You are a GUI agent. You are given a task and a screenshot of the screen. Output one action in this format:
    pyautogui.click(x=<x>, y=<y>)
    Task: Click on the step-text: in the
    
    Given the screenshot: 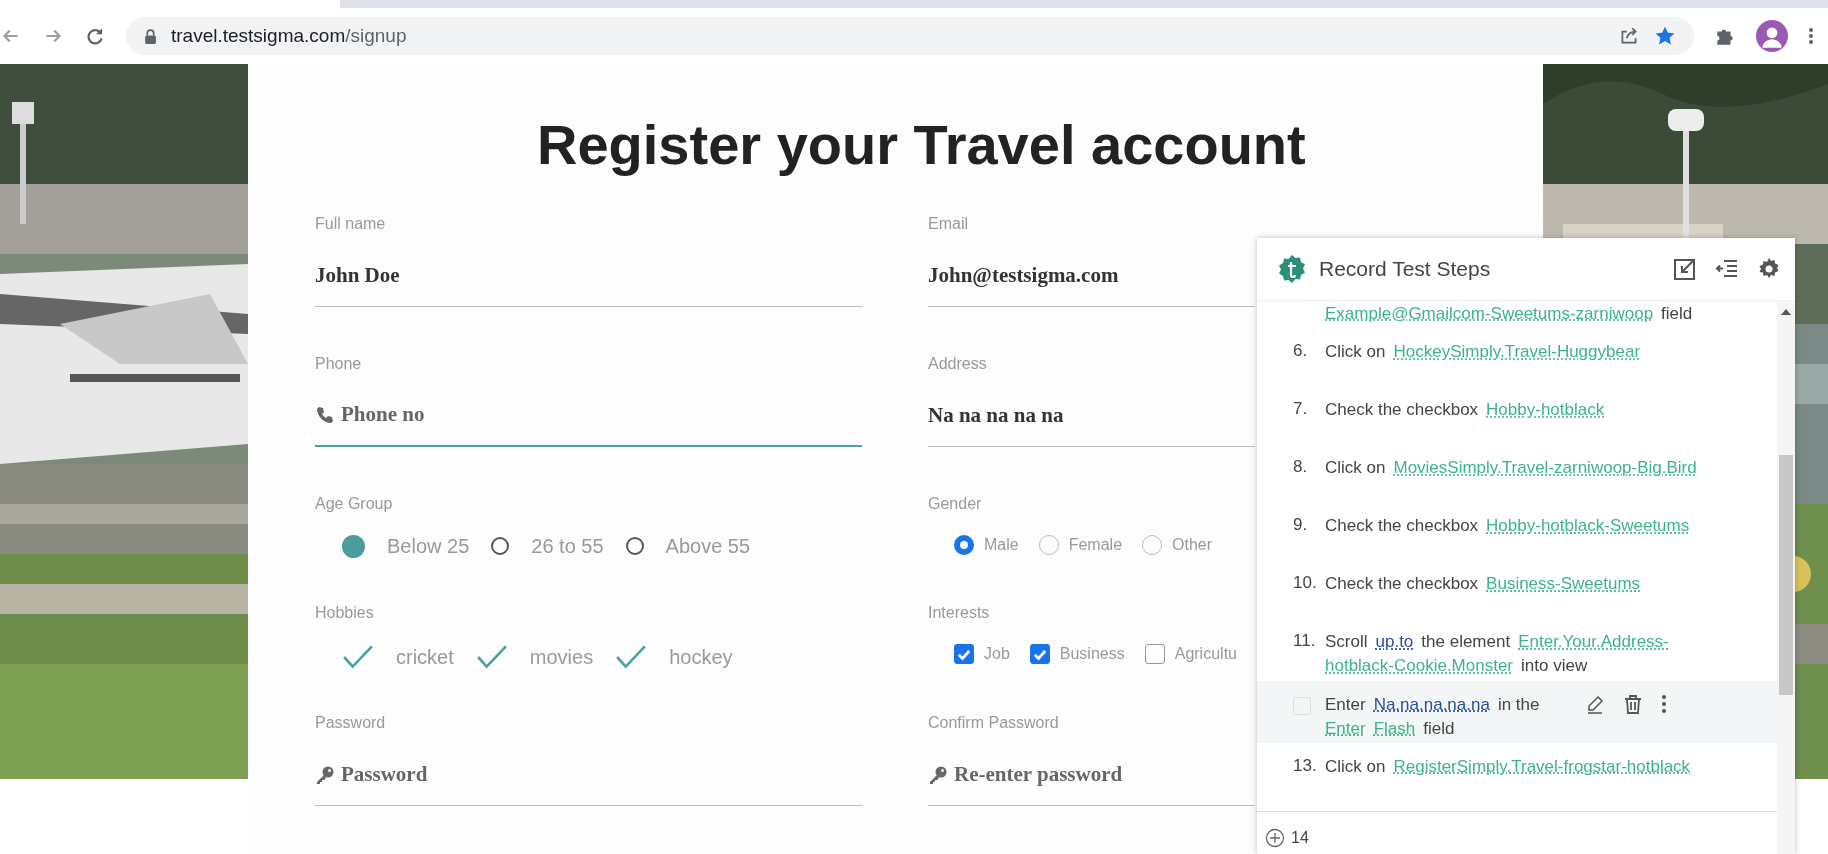 What is the action you would take?
    pyautogui.click(x=1518, y=704)
    